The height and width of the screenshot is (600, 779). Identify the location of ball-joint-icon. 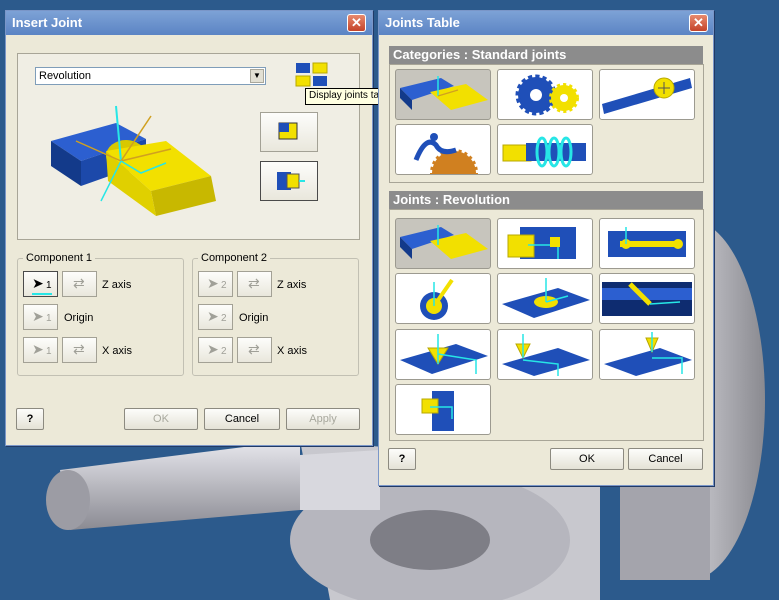
(437, 299).